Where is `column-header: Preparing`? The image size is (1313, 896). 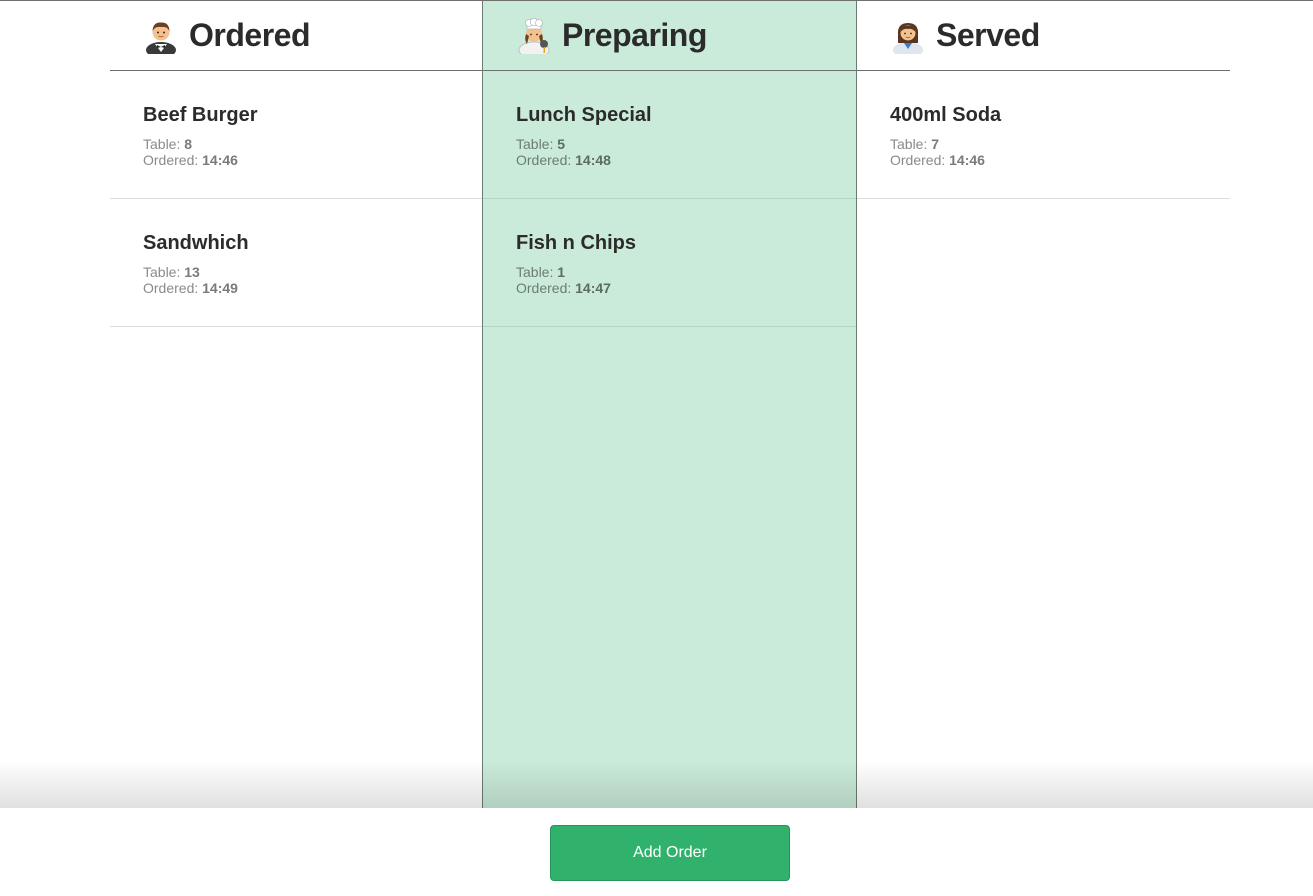
column-header: Preparing is located at coordinates (669, 36).